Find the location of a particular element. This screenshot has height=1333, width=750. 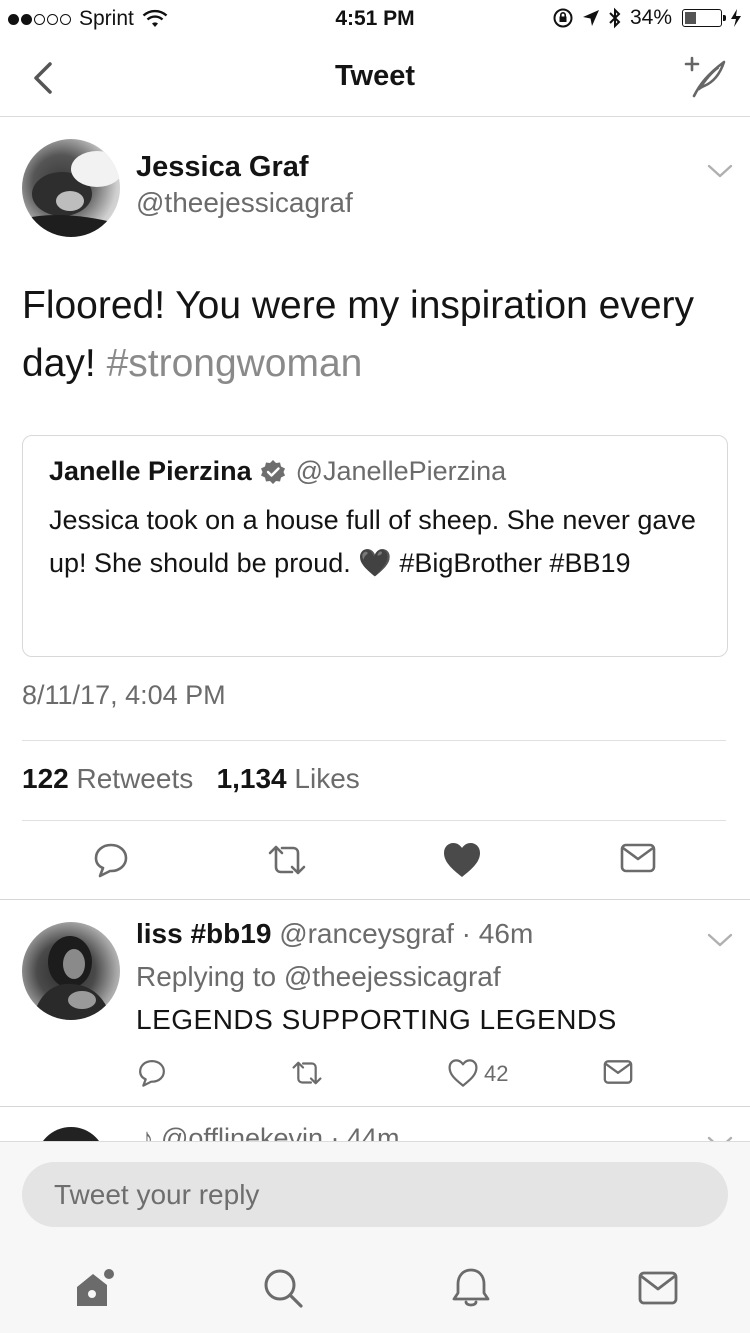

retweets-stat: 122 Retweets is located at coordinates (107, 778).